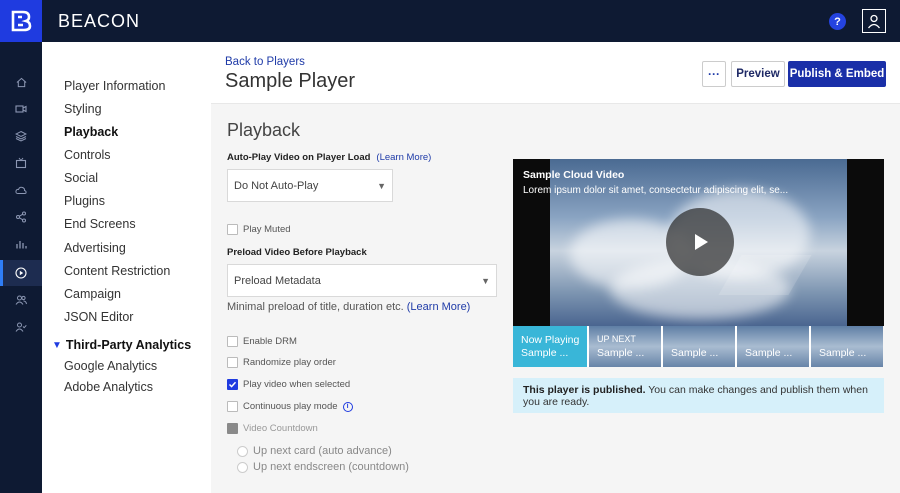 The width and height of the screenshot is (900, 493). Describe the element at coordinates (110, 366) in the screenshot. I see `nav-google-analytics: Google Analytics` at that location.